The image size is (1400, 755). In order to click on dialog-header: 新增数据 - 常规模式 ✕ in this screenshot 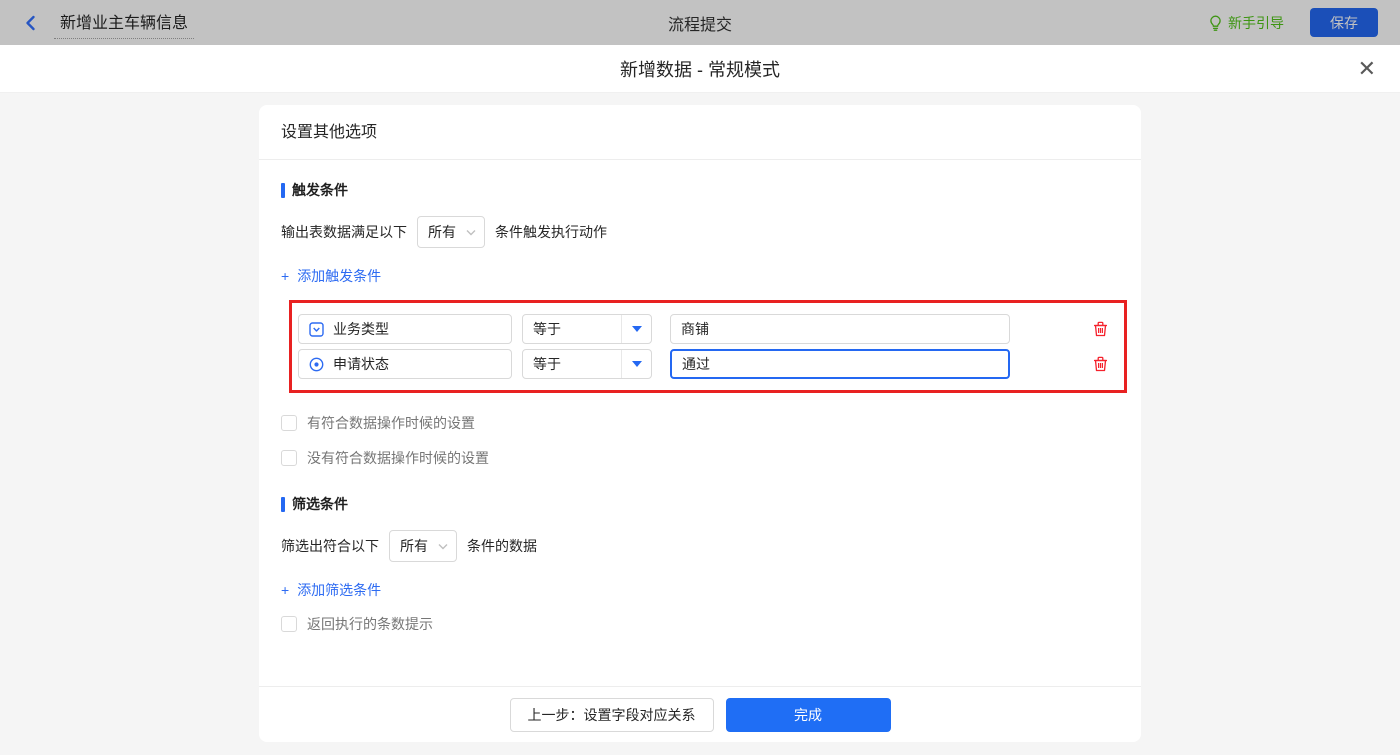, I will do `click(700, 69)`.